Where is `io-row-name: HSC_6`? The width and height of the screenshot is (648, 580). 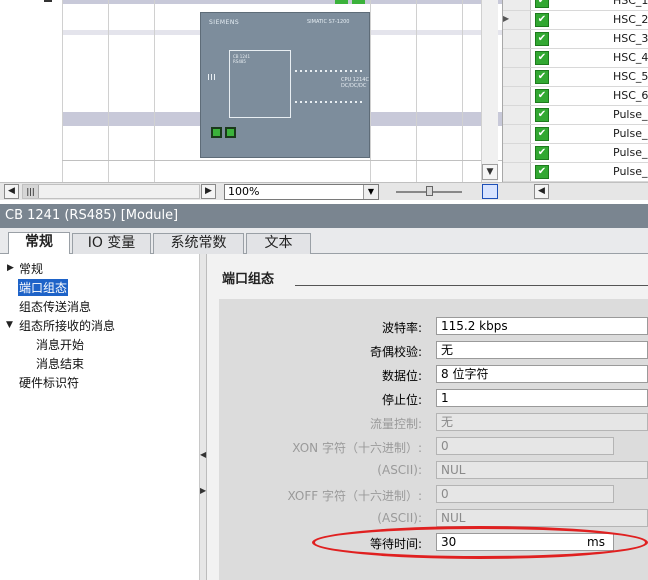 io-row-name: HSC_6 is located at coordinates (630, 95).